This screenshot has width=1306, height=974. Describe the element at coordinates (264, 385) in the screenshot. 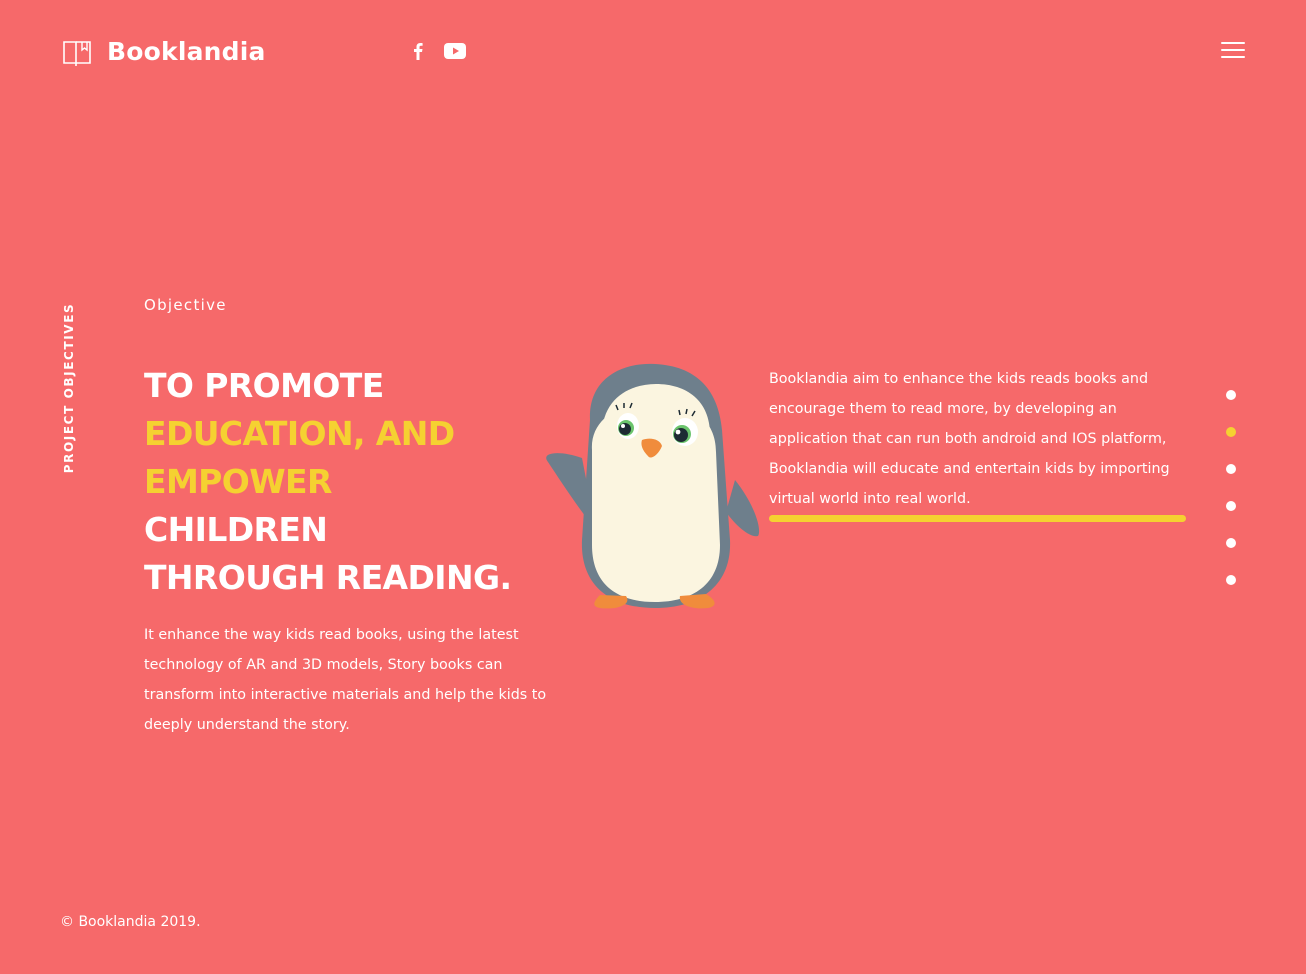

I see `headline-line-1: TO PROMOTE` at that location.